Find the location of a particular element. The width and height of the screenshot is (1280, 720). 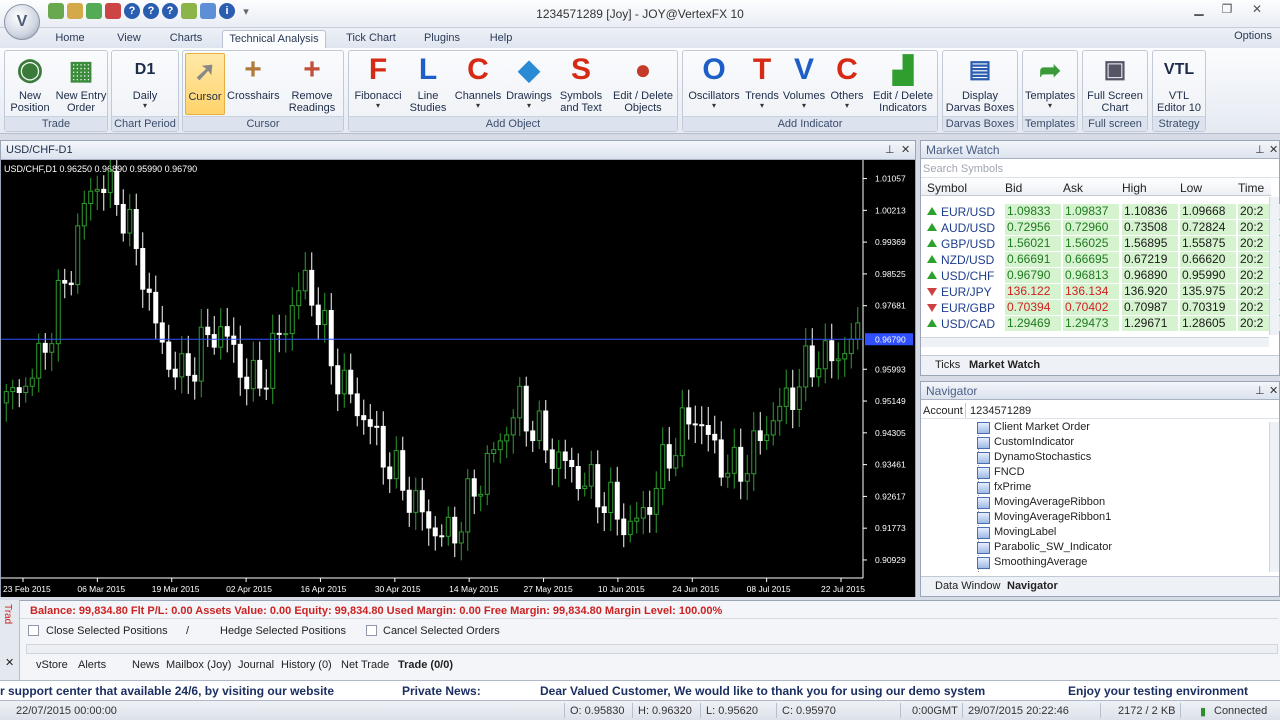

table-row: USD/CAD 1.29469 1.29473 1.29671 1.28605 20:2 is located at coordinates (1100, 324).